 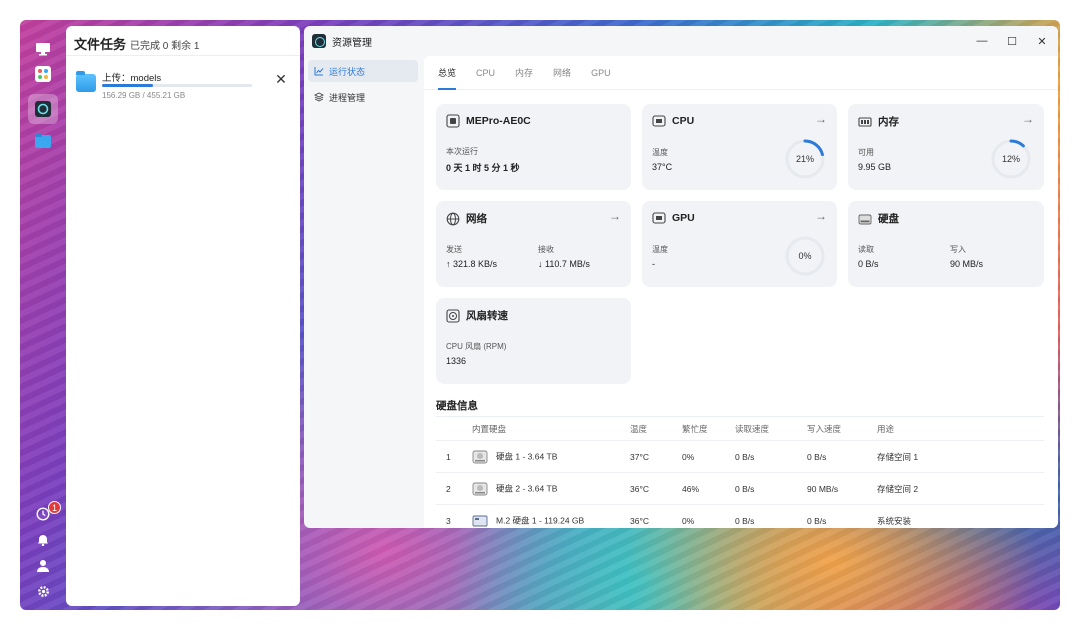 What do you see at coordinates (43, 315) in the screenshot?
I see `dock: 1` at bounding box center [43, 315].